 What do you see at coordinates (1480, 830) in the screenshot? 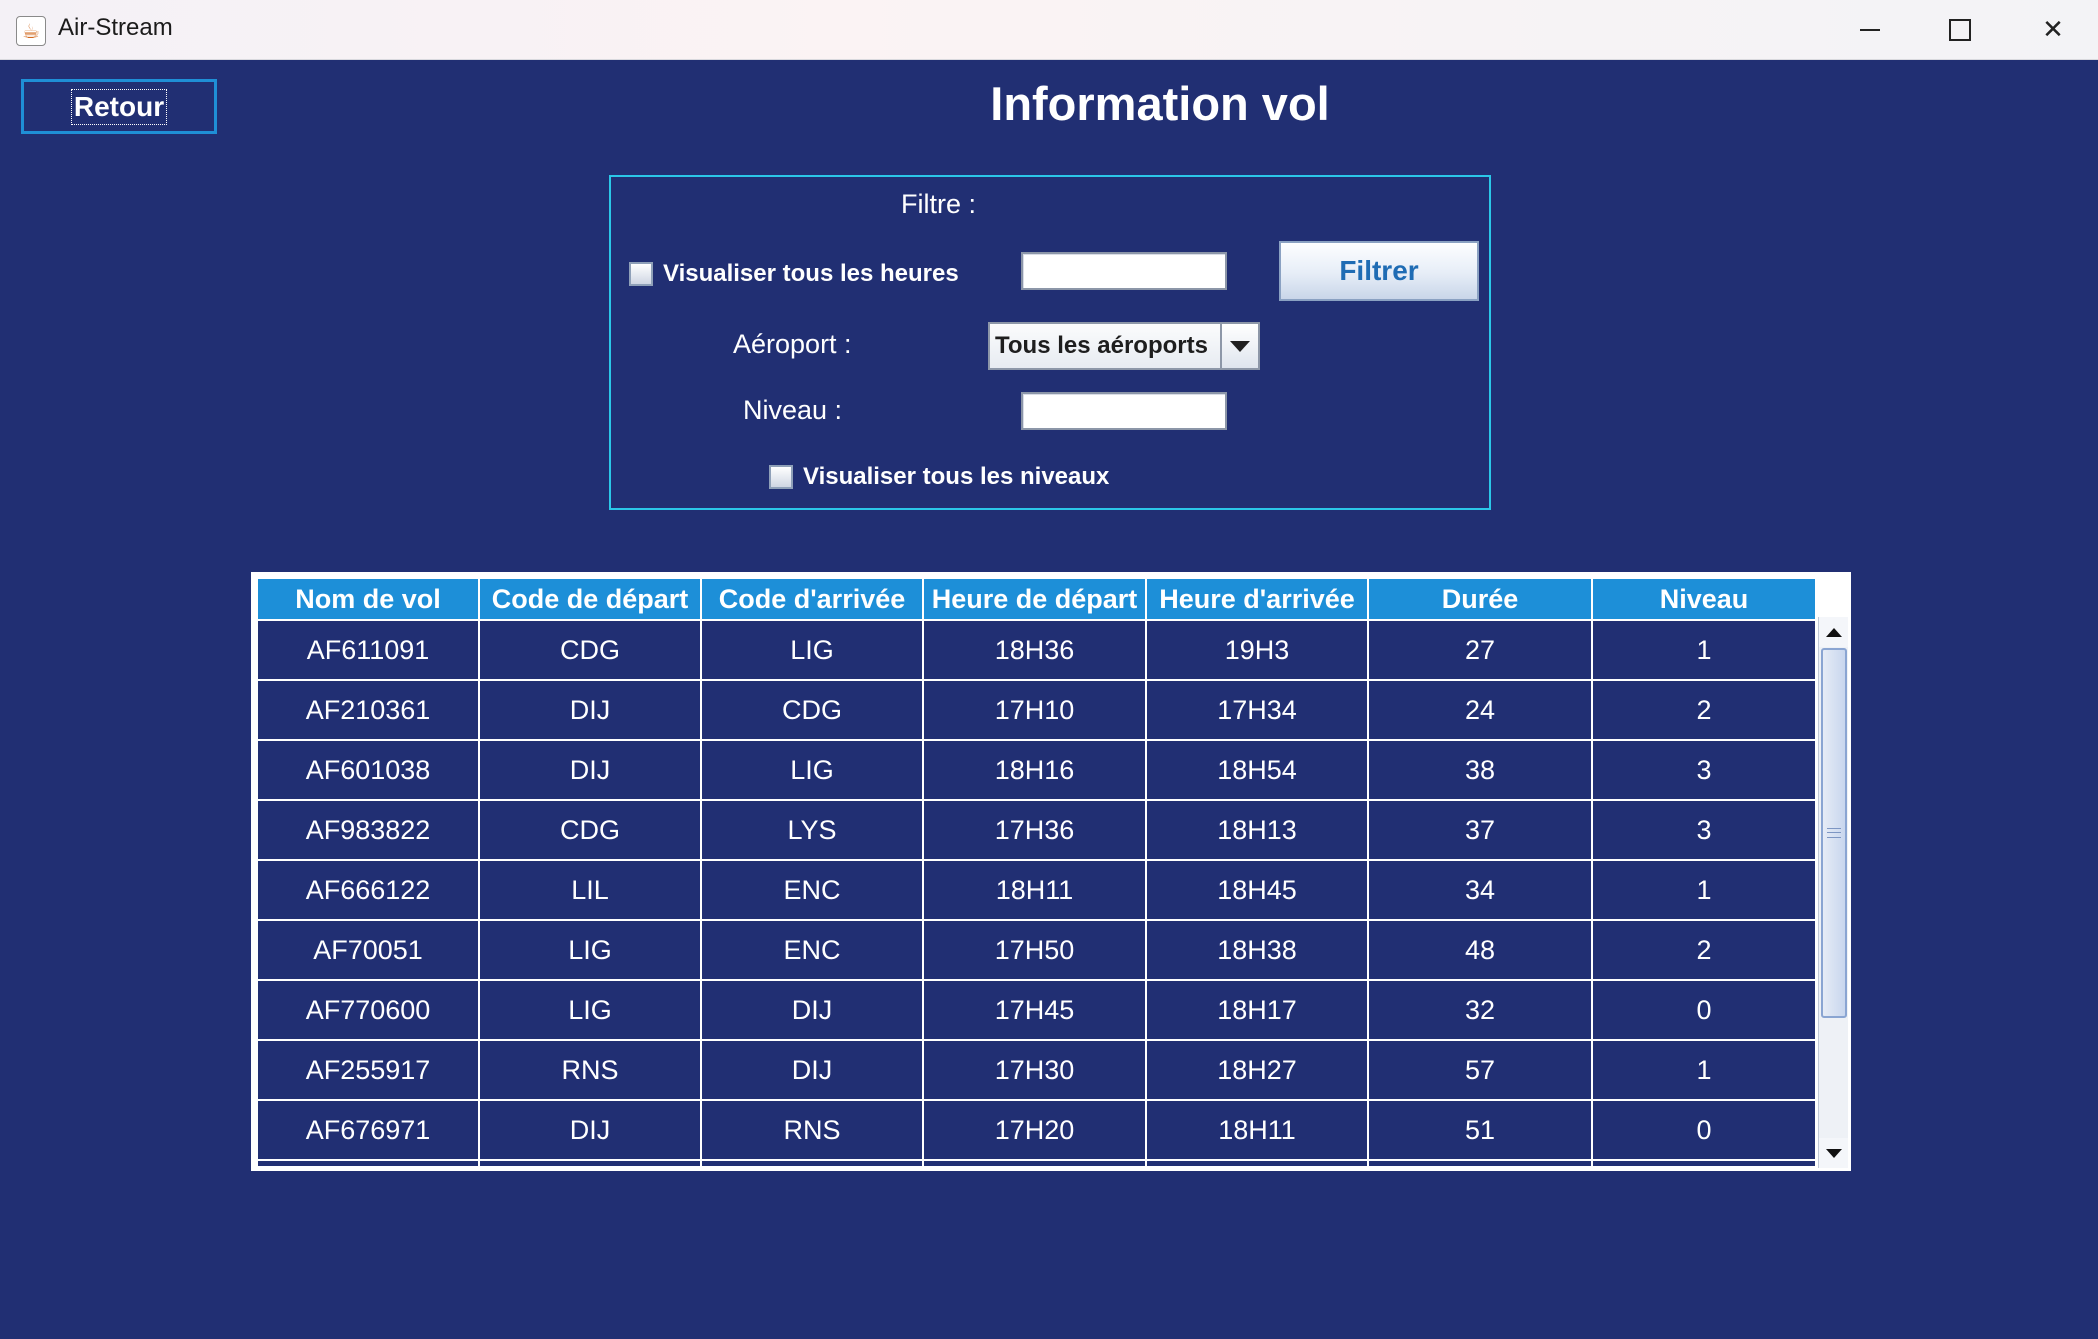
I see `table-cell: 37` at bounding box center [1480, 830].